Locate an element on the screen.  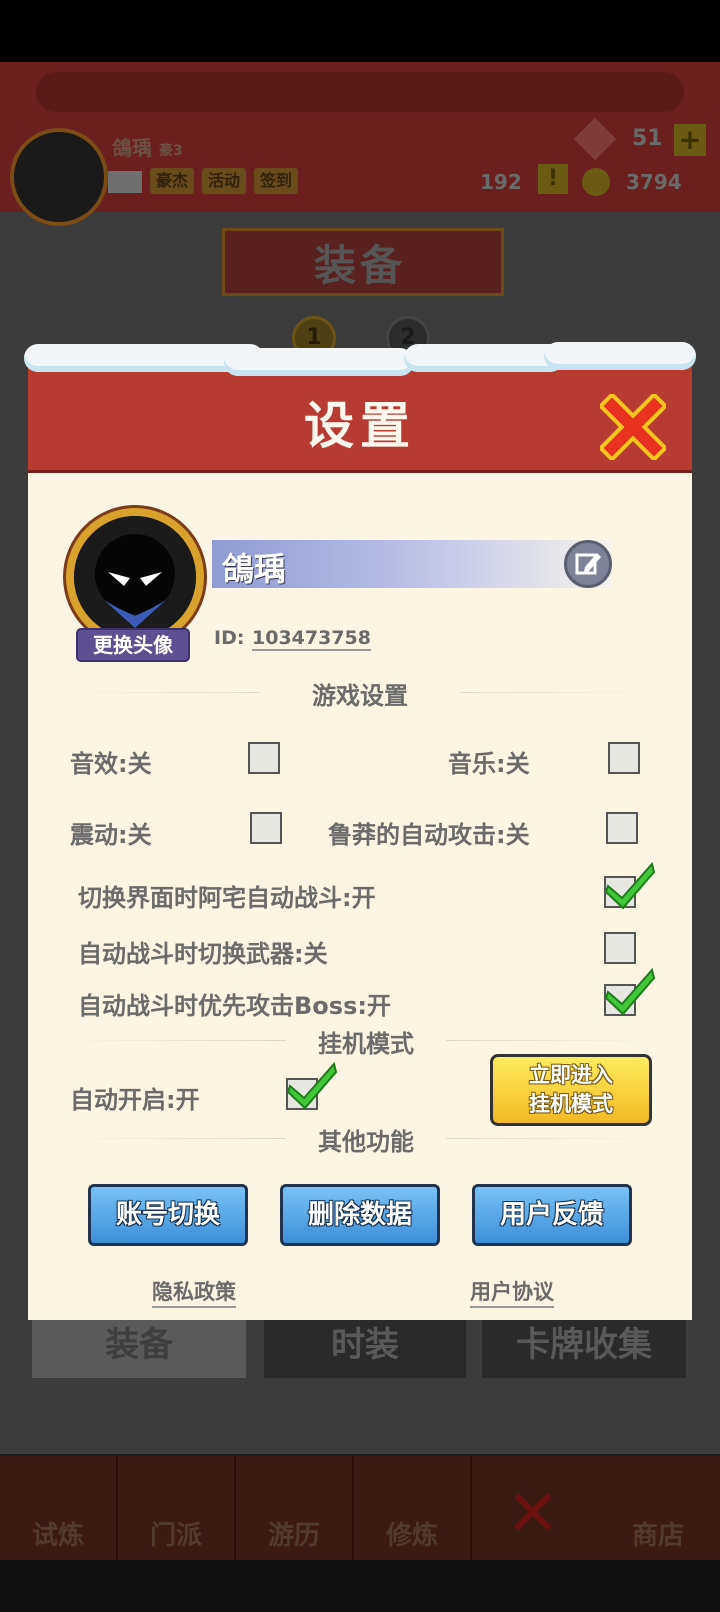
hud-player-name: 鴿瑀 豪3 is located at coordinates (147, 148).